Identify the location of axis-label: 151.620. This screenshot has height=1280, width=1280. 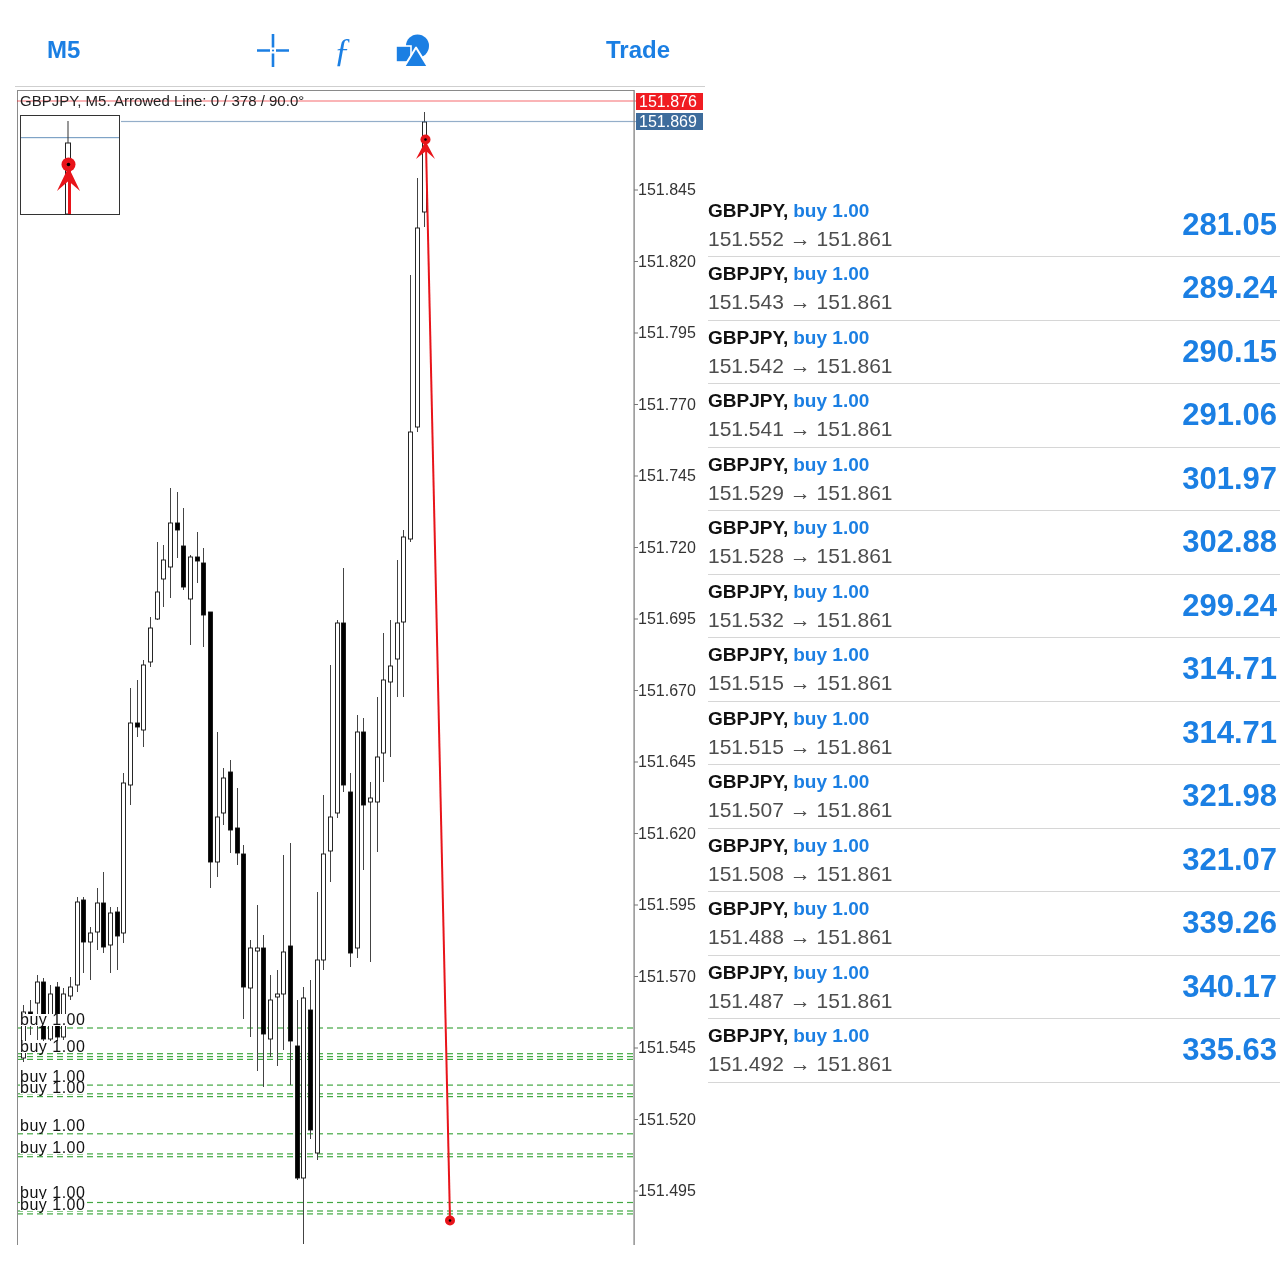
(667, 833).